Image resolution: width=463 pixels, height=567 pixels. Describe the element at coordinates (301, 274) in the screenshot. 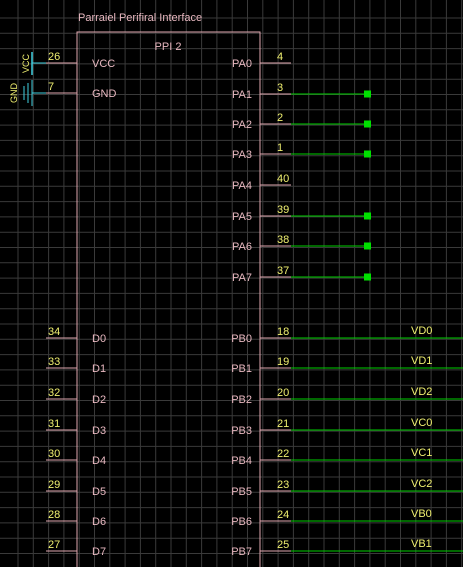

I see `right-pin-pa7: PA7 37` at that location.